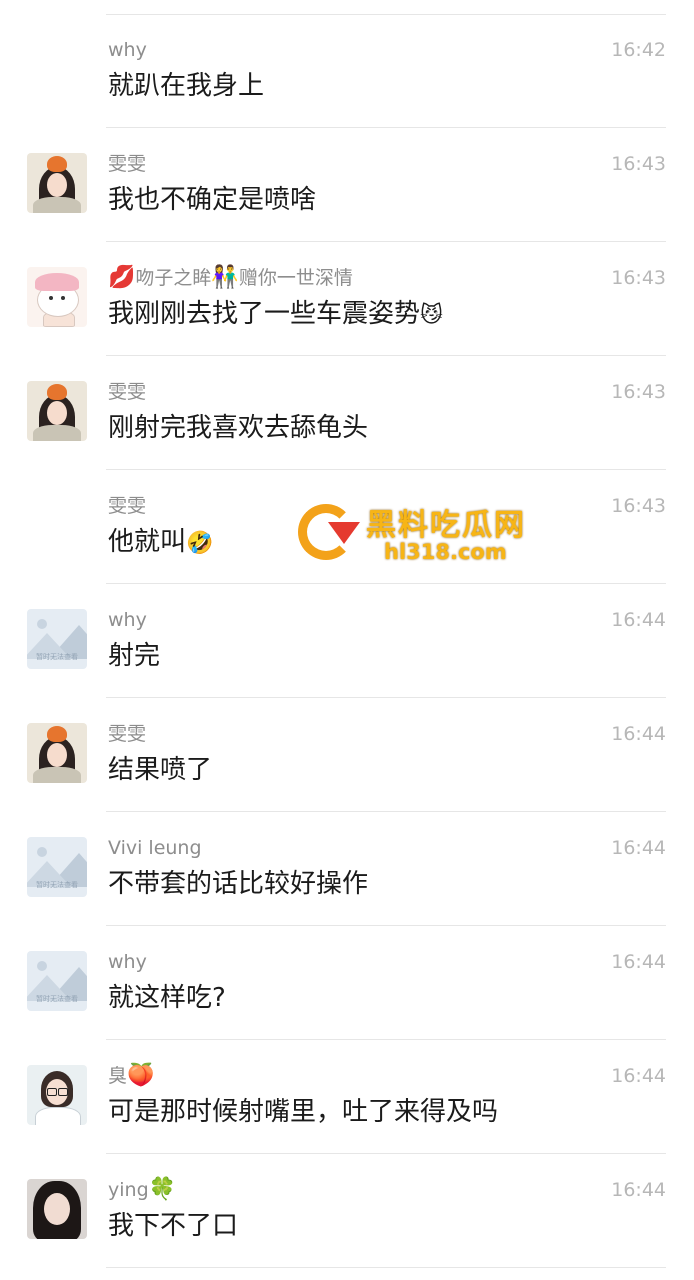  What do you see at coordinates (386, 1267) in the screenshot?
I see `message-divider` at bounding box center [386, 1267].